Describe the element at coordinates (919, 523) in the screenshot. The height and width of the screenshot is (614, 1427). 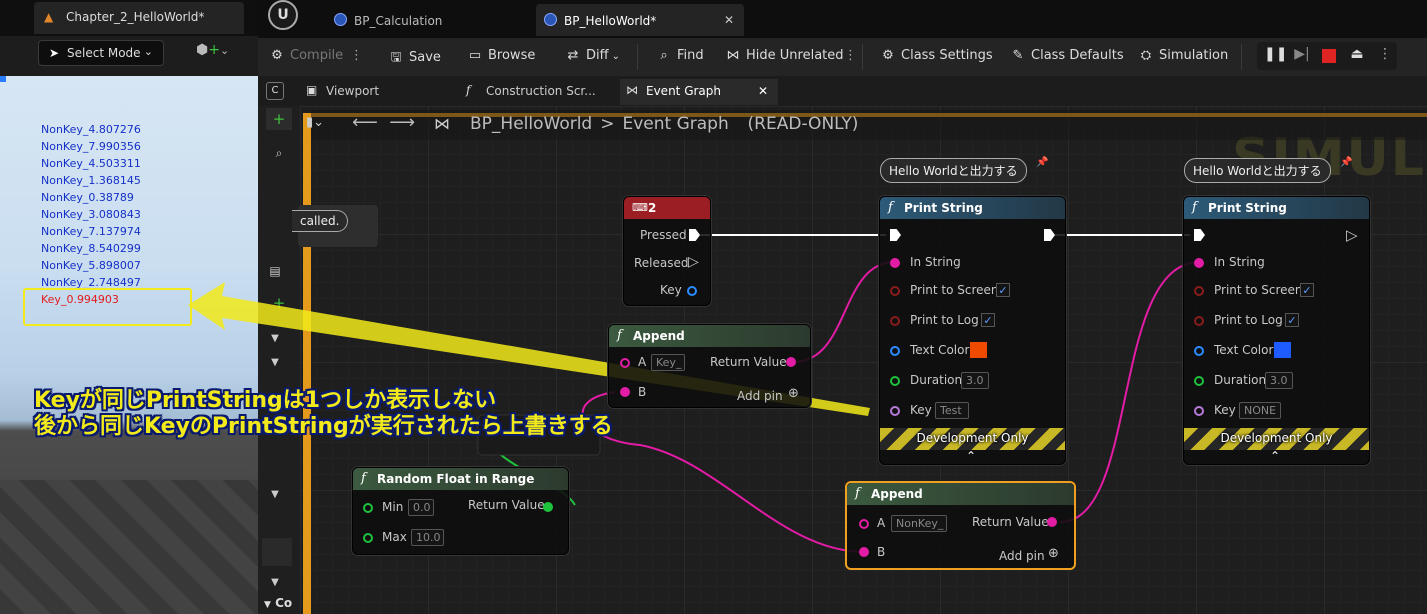
I see `a-value-field: NonKey_` at that location.